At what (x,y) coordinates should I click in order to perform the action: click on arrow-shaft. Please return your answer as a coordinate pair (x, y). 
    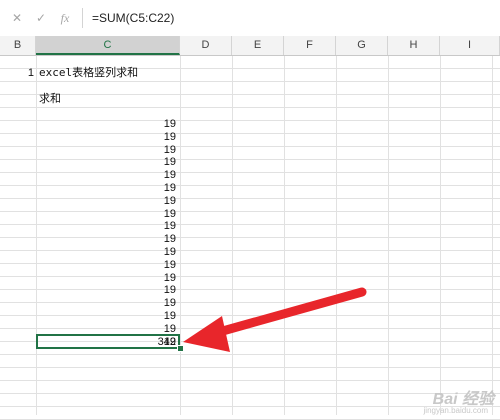
    Looking at the image, I should click on (287, 313).